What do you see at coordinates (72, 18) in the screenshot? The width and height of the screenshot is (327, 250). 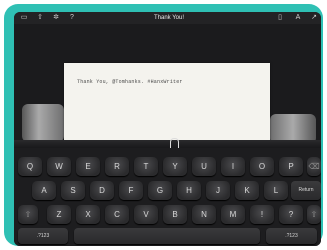 I see `help-icon: ?` at bounding box center [72, 18].